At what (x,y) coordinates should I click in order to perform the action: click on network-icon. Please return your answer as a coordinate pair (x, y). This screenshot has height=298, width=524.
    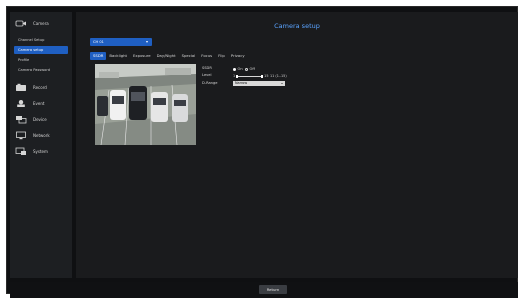
    Looking at the image, I should click on (21, 135).